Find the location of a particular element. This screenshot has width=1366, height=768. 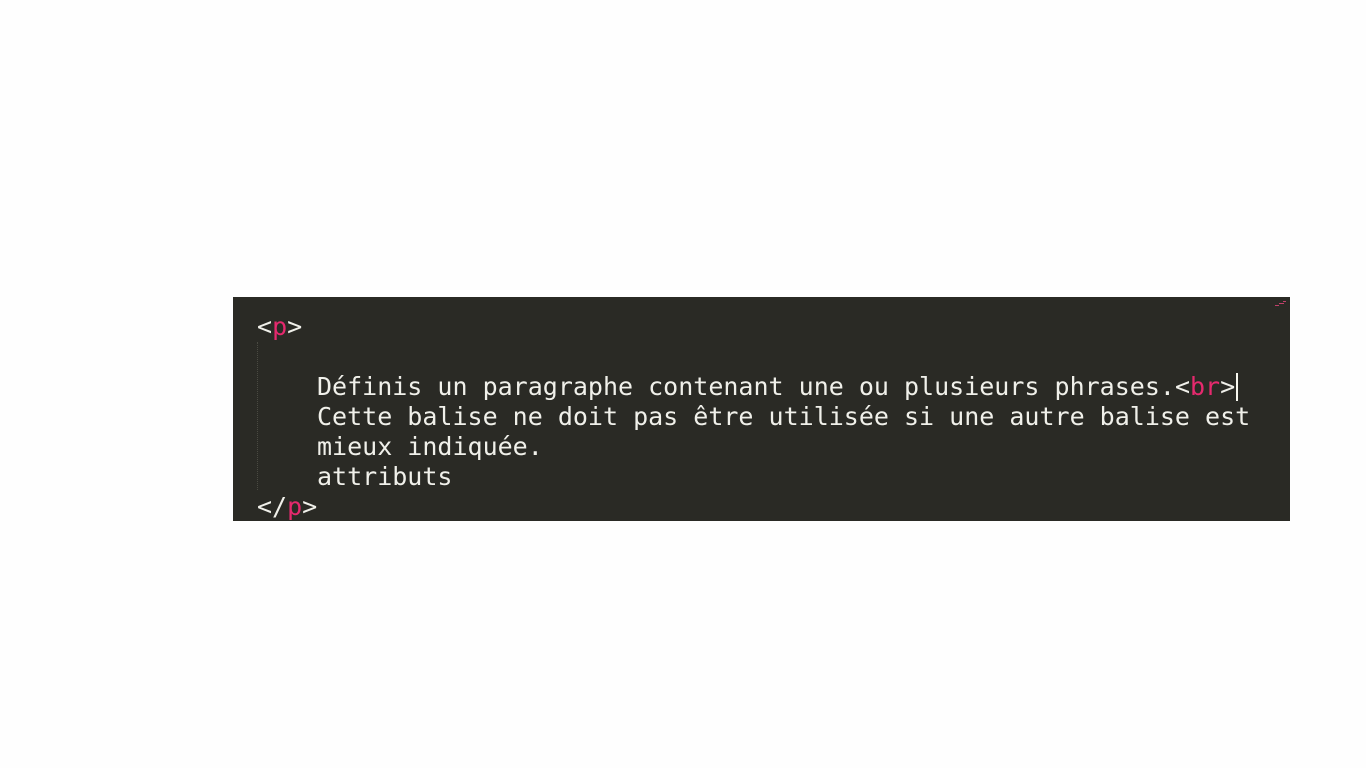

paragraph-text: attributs is located at coordinates (385, 476).